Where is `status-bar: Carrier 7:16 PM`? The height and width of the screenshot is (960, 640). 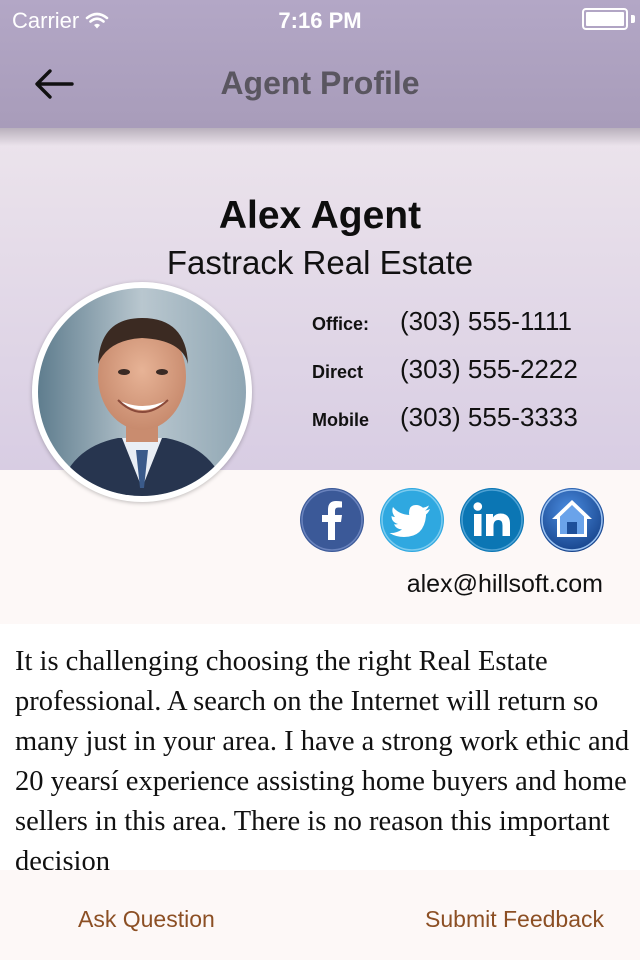 status-bar: Carrier 7:16 PM is located at coordinates (320, 20).